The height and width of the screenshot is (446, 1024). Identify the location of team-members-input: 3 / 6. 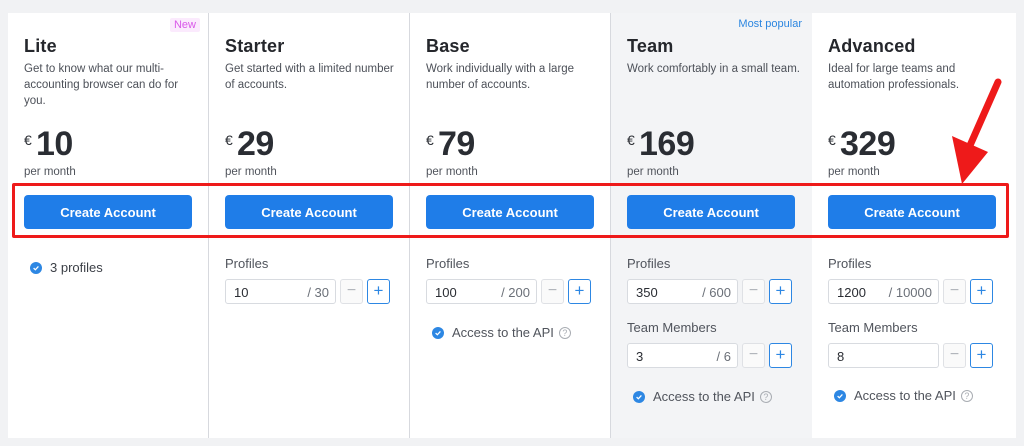
(682, 355).